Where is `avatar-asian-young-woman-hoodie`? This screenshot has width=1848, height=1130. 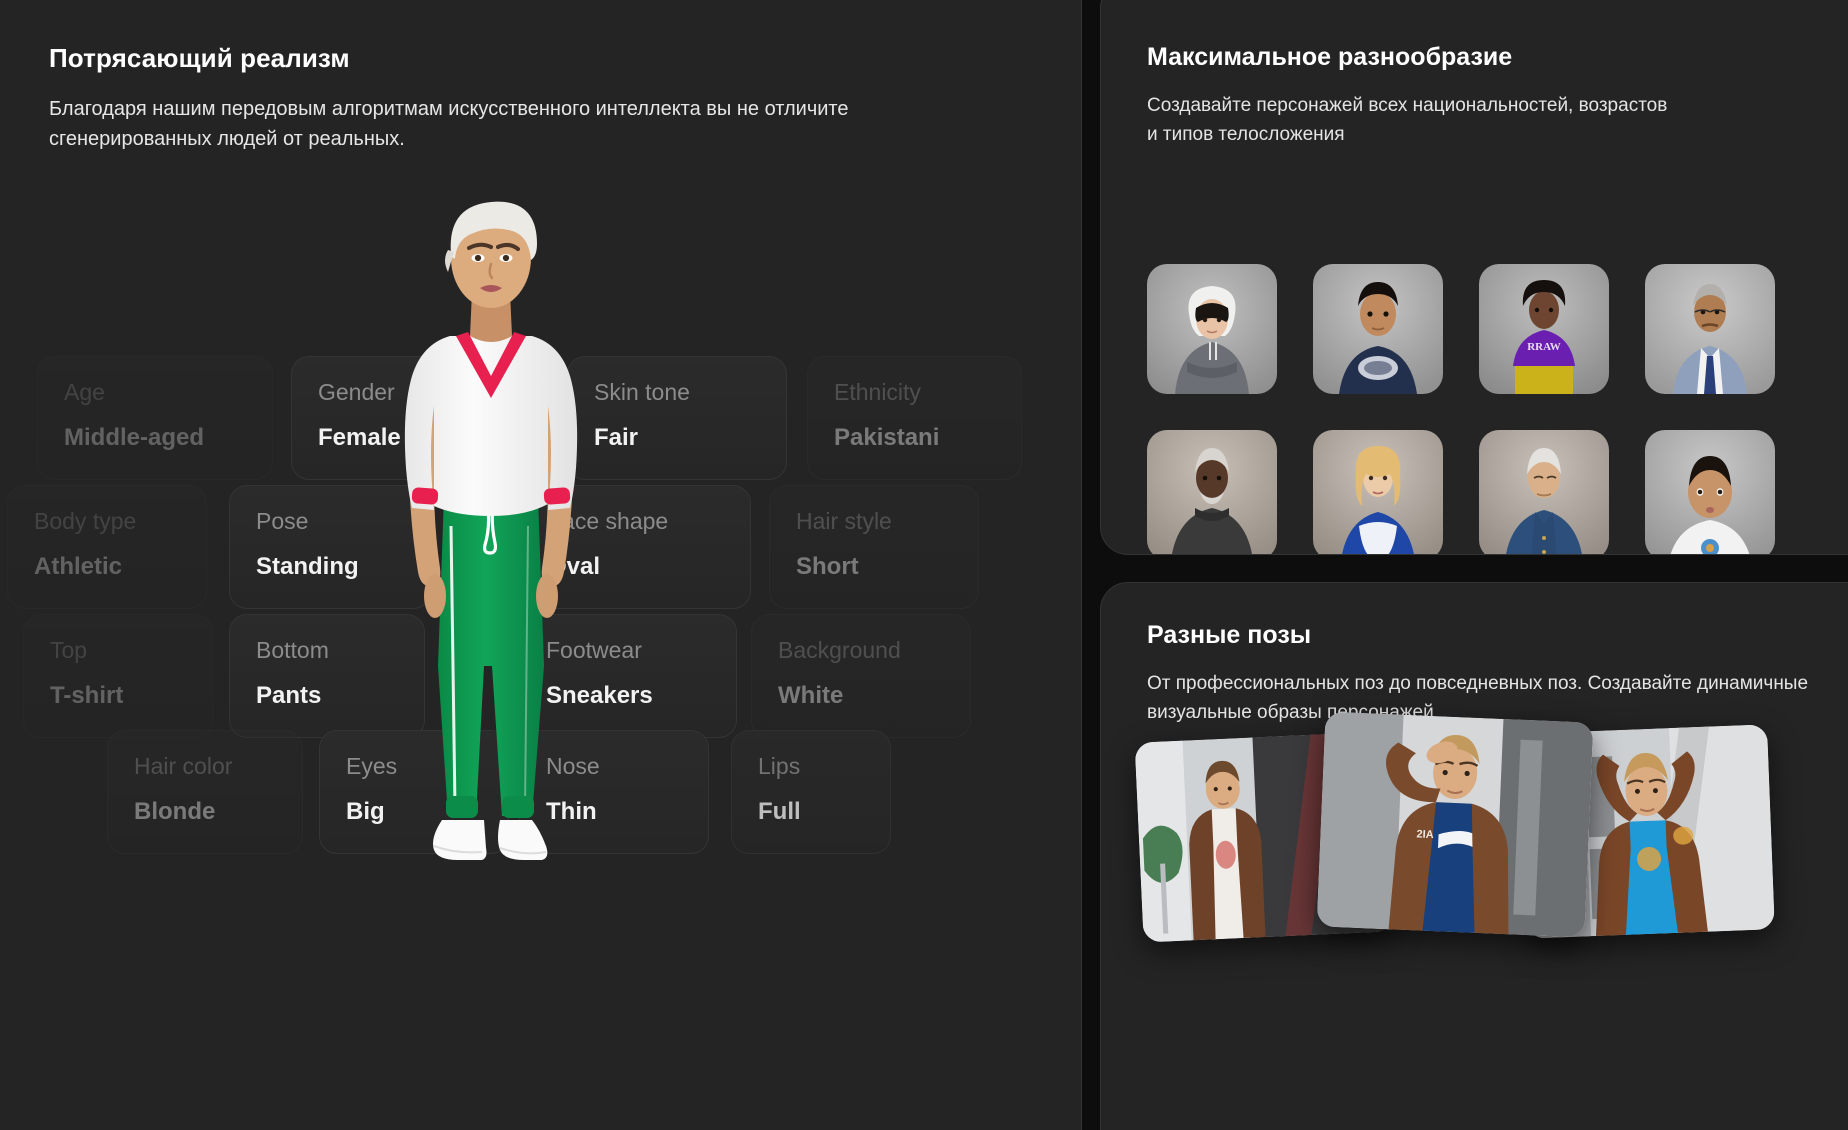
avatar-asian-young-woman-hoodie is located at coordinates (1212, 329).